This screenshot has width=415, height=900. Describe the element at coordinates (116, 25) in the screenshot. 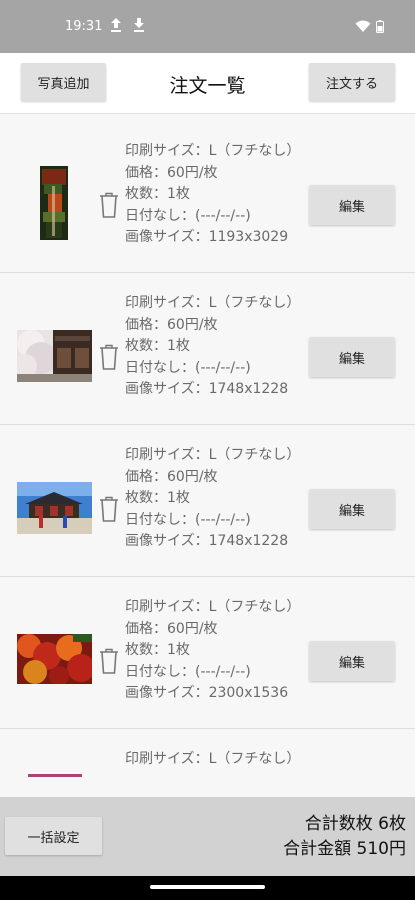

I see `upload-icon` at that location.